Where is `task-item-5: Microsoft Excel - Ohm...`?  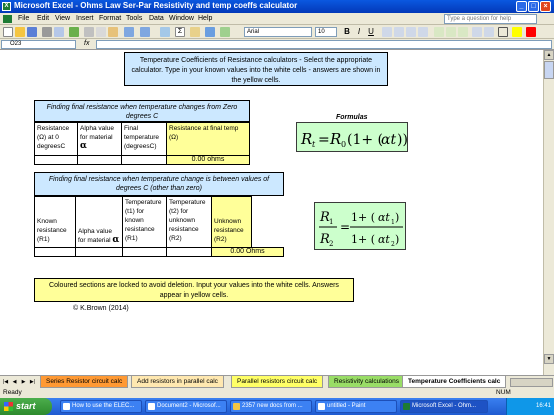
task-item-5: Microsoft Excel - Ohm... is located at coordinates (444, 406).